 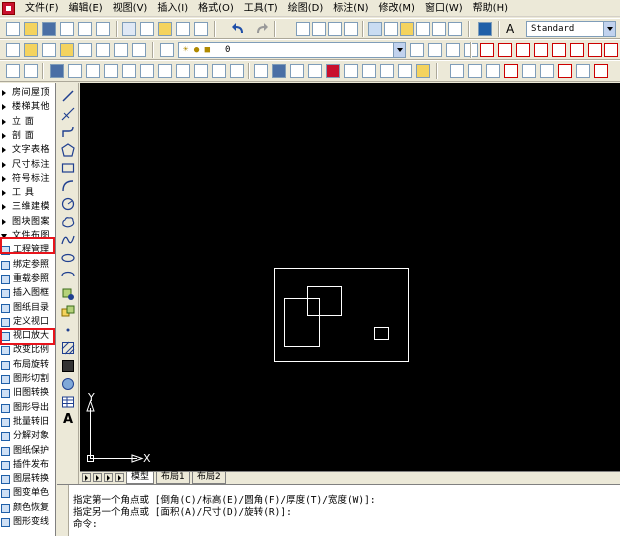 I want to click on palette-command: 颜色恢复, so click(x=27, y=508).